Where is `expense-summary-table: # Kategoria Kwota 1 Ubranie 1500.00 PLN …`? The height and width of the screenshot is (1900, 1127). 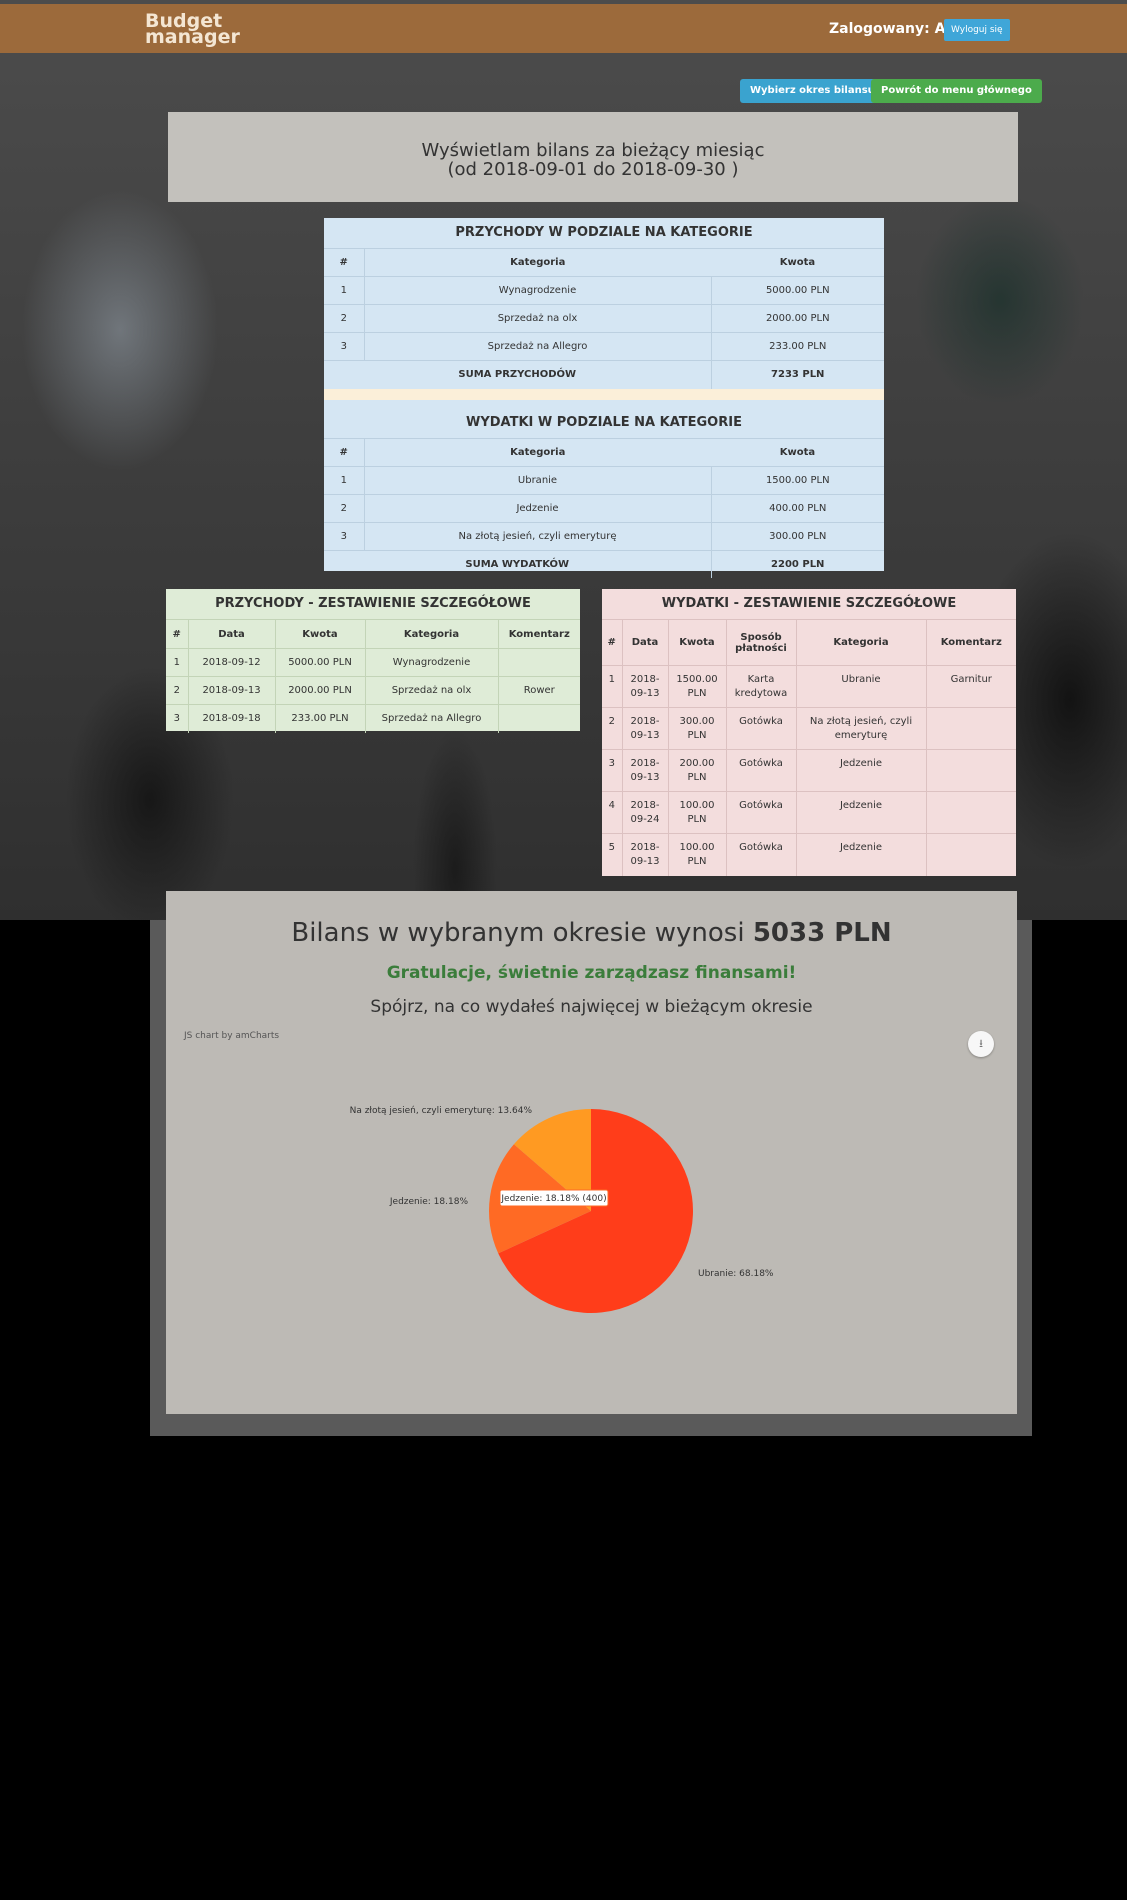 expense-summary-table: # Kategoria Kwota 1 Ubranie 1500.00 PLN … is located at coordinates (604, 507).